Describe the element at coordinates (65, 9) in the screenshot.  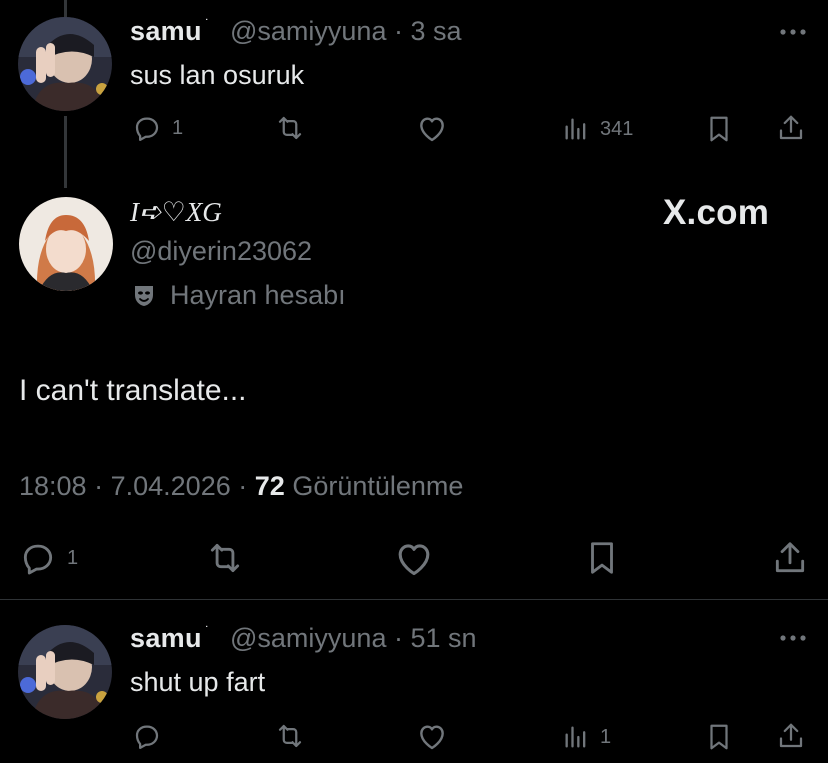
I see `thread-line-top` at that location.